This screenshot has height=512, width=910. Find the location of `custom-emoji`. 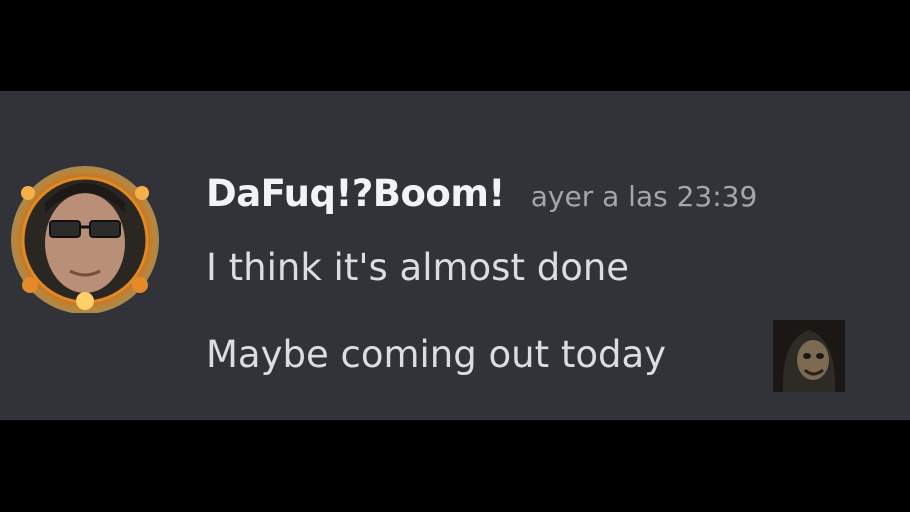

custom-emoji is located at coordinates (809, 356).